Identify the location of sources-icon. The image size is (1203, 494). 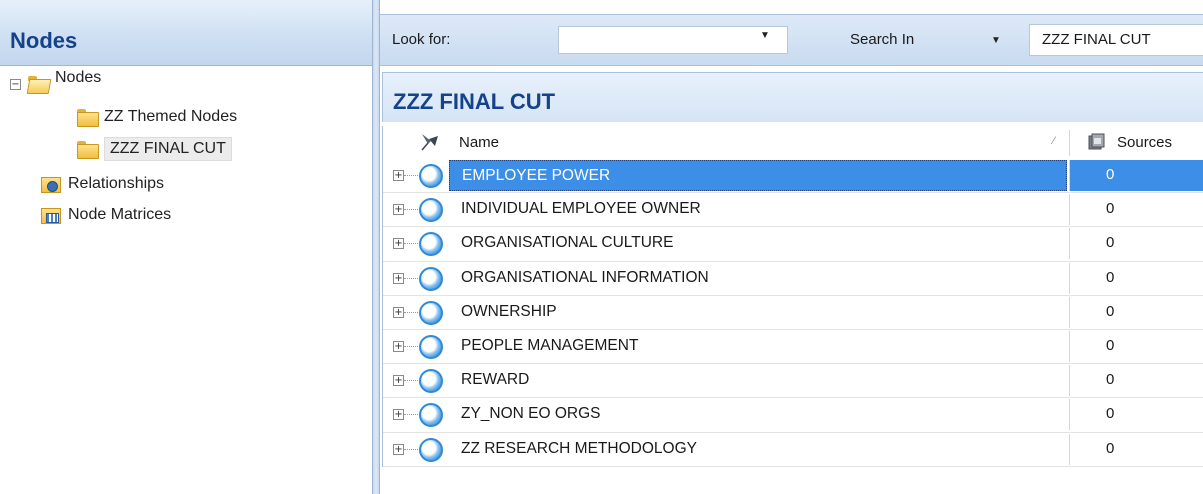
(1096, 141).